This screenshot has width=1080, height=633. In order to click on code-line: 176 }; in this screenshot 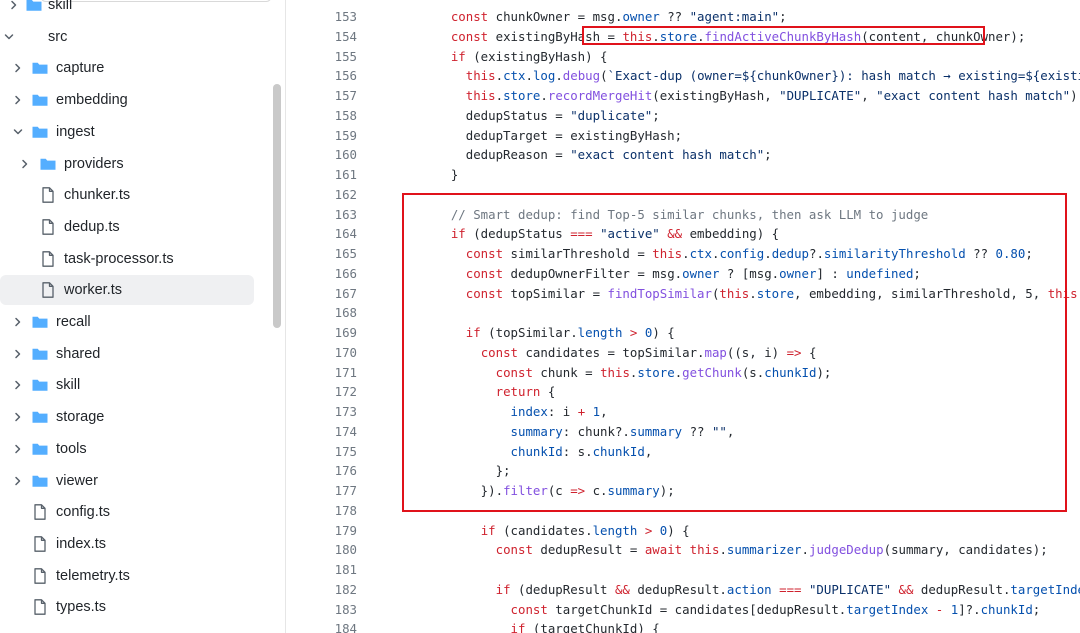, I will do `click(683, 471)`.